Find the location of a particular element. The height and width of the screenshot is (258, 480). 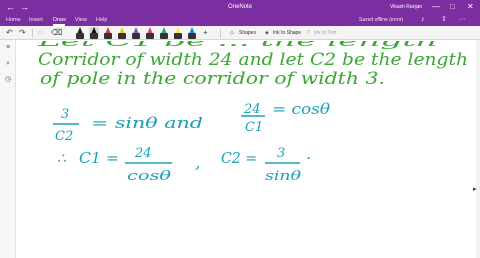

pen-blue is located at coordinates (192, 33).